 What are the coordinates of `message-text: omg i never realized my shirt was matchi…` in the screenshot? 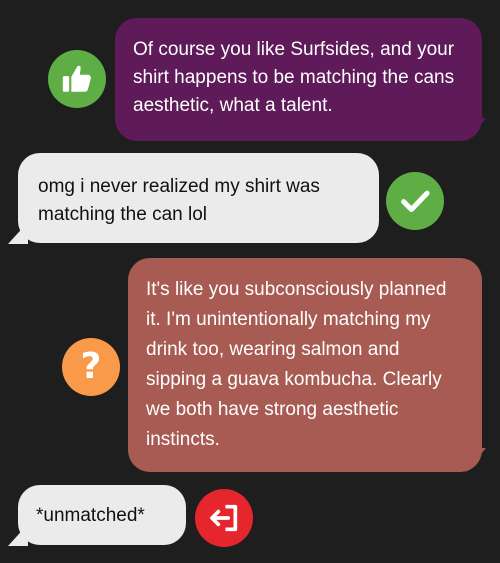 It's located at (179, 200).